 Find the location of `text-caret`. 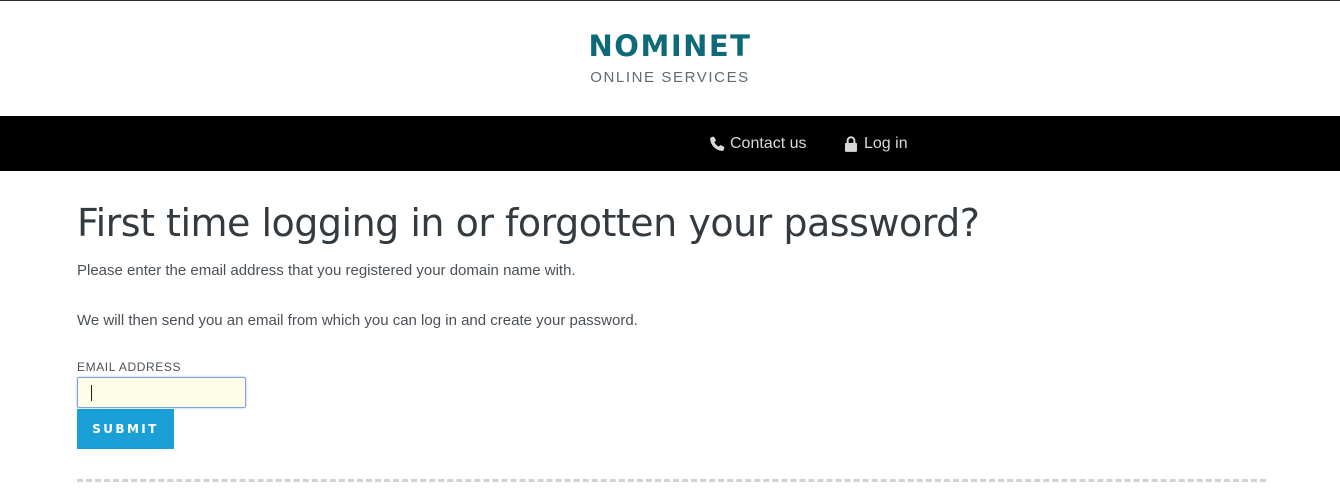

text-caret is located at coordinates (91, 393).